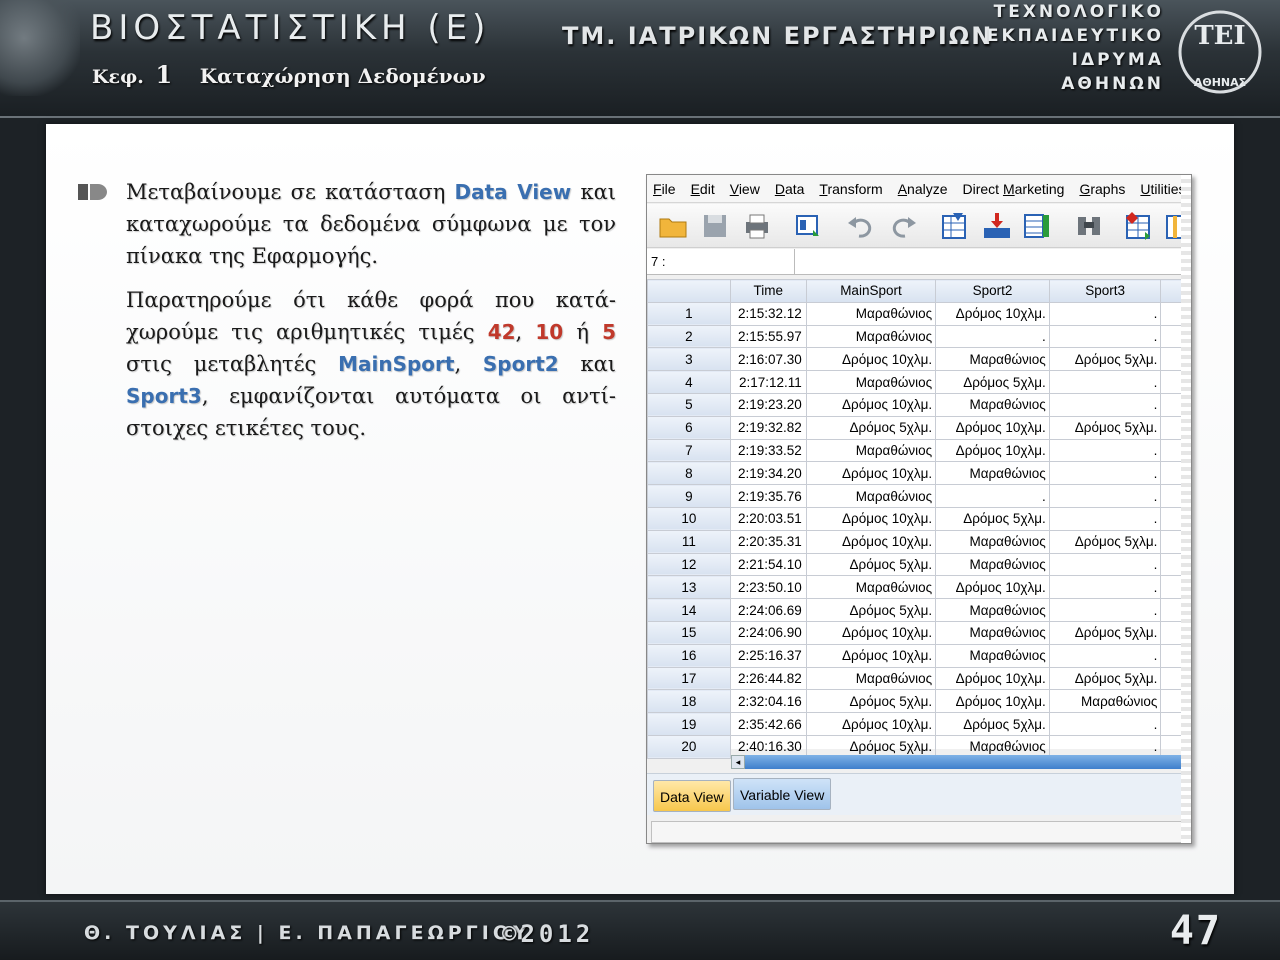 The width and height of the screenshot is (1280, 960). I want to click on row-number: 19, so click(689, 724).